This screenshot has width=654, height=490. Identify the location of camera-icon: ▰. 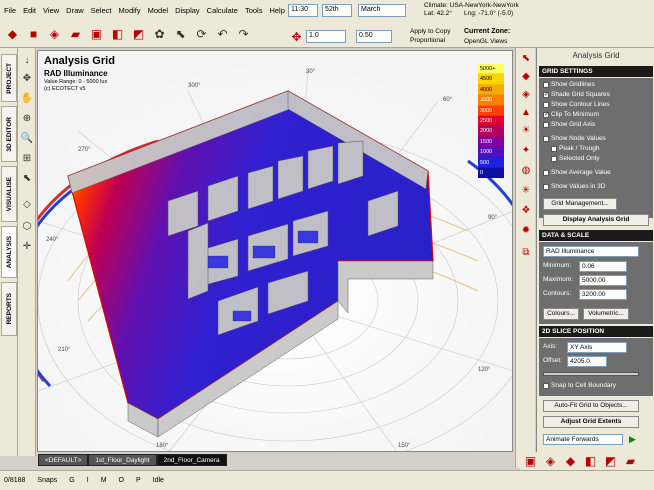
(630, 461).